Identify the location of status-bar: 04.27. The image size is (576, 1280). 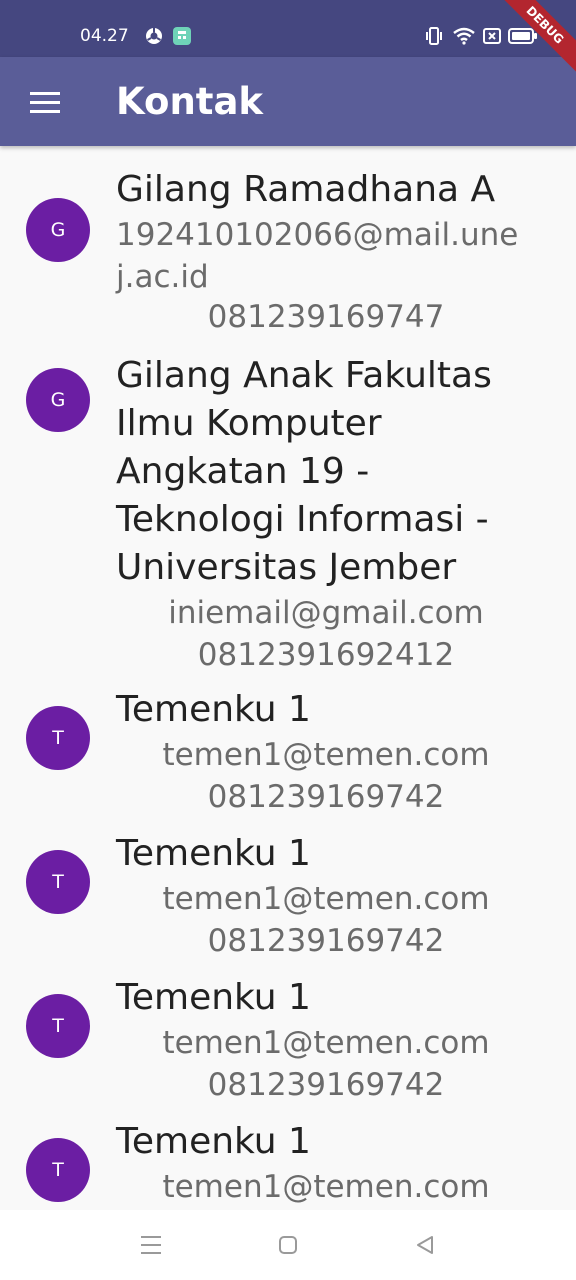
(288, 28).